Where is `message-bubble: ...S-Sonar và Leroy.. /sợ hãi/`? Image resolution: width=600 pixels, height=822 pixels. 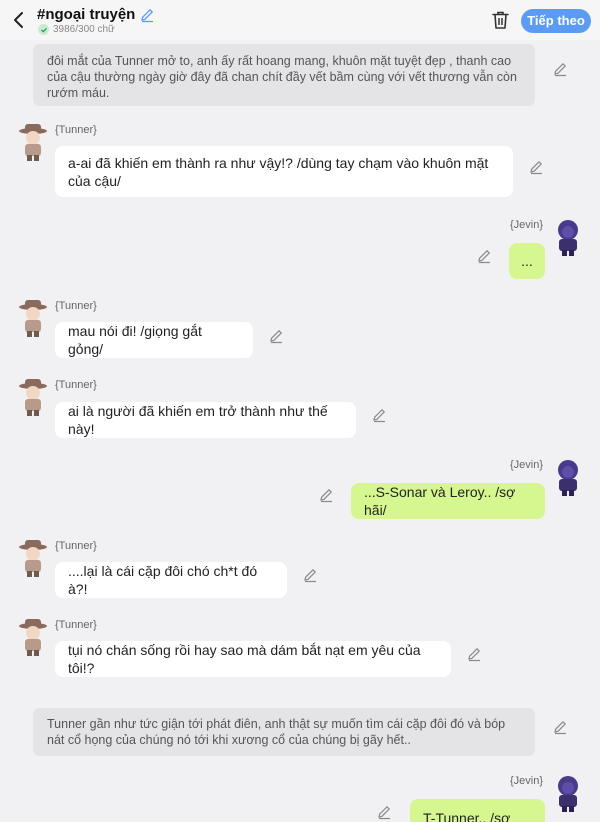 message-bubble: ...S-Sonar và Leroy.. /sợ hãi/ is located at coordinates (448, 501).